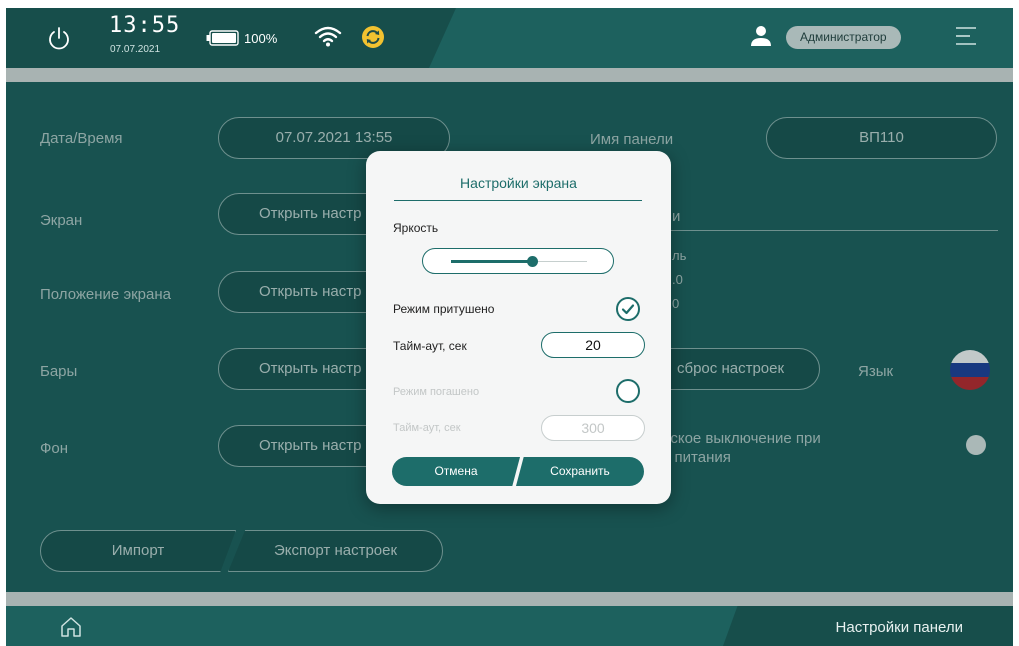 The height and width of the screenshot is (646, 1019). What do you see at coordinates (492, 261) in the screenshot?
I see `brightness-fill` at bounding box center [492, 261].